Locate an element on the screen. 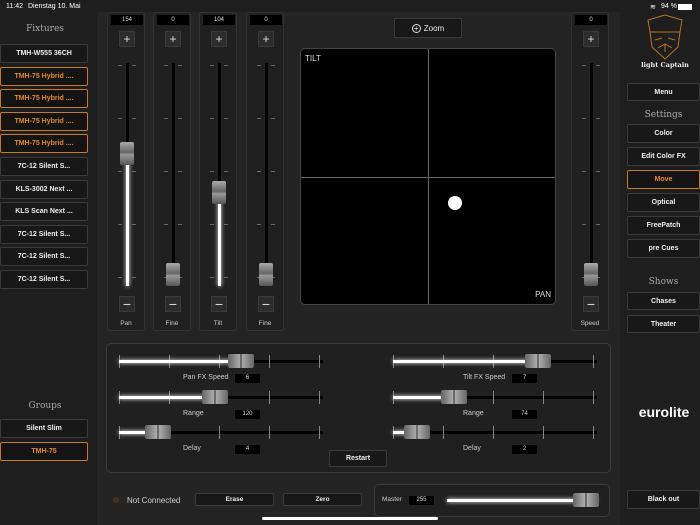  position-point is located at coordinates (454, 203).